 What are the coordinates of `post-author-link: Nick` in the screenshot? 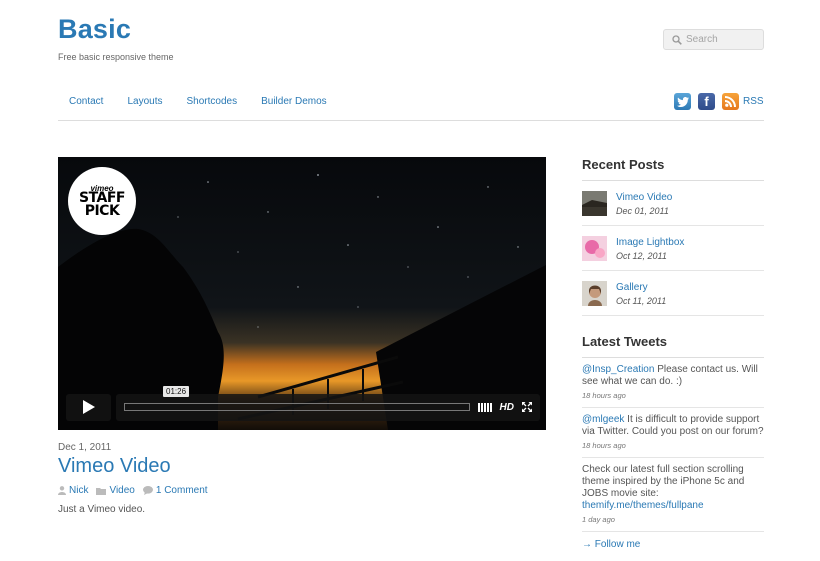 It's located at (78, 490).